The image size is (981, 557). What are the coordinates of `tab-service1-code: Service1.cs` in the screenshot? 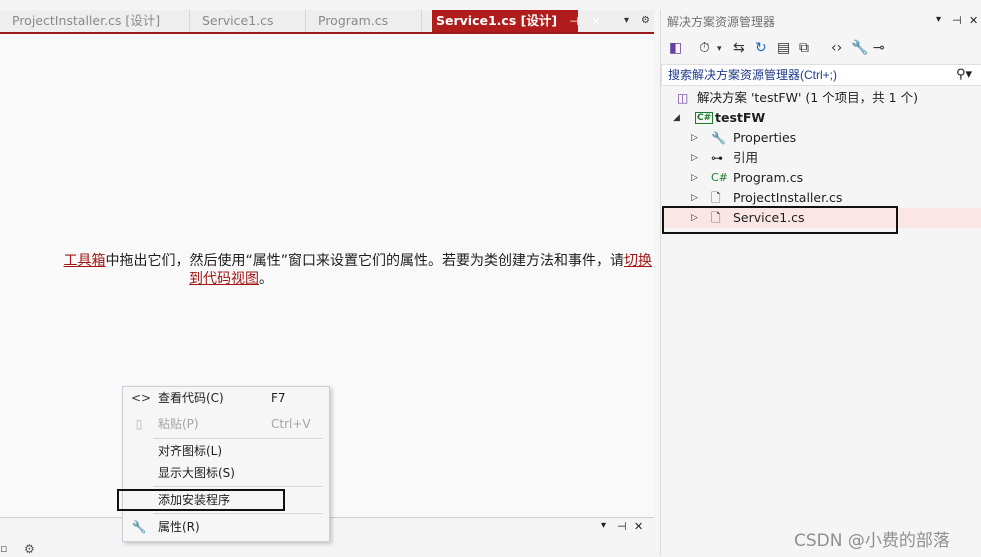 It's located at (248, 21).